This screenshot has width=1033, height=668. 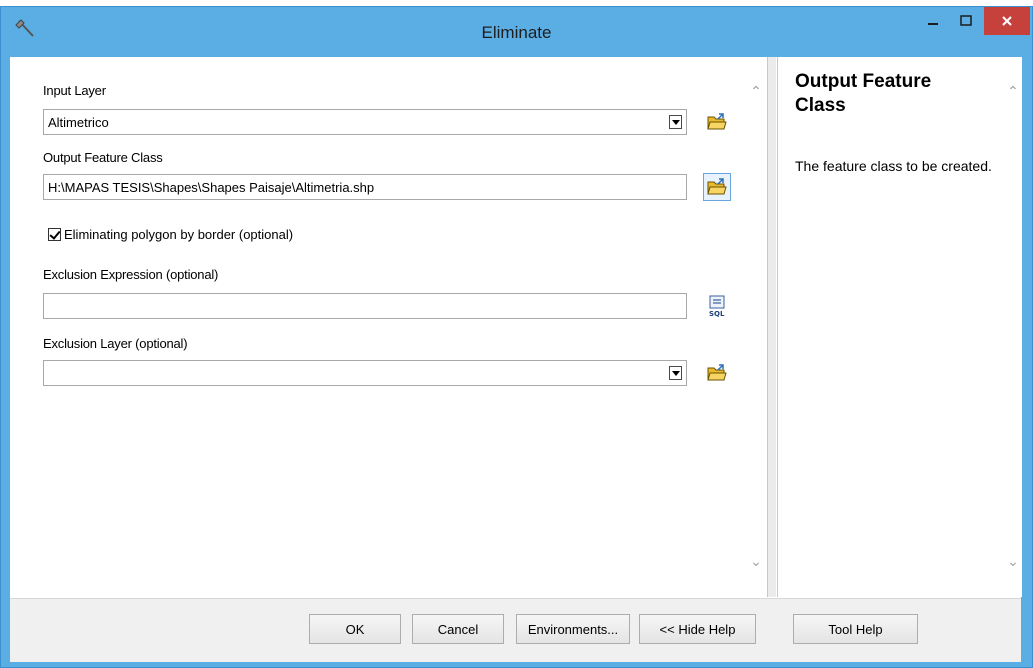 I want to click on exclusion-expression-label: Exclusion Expression (optional), so click(x=131, y=274).